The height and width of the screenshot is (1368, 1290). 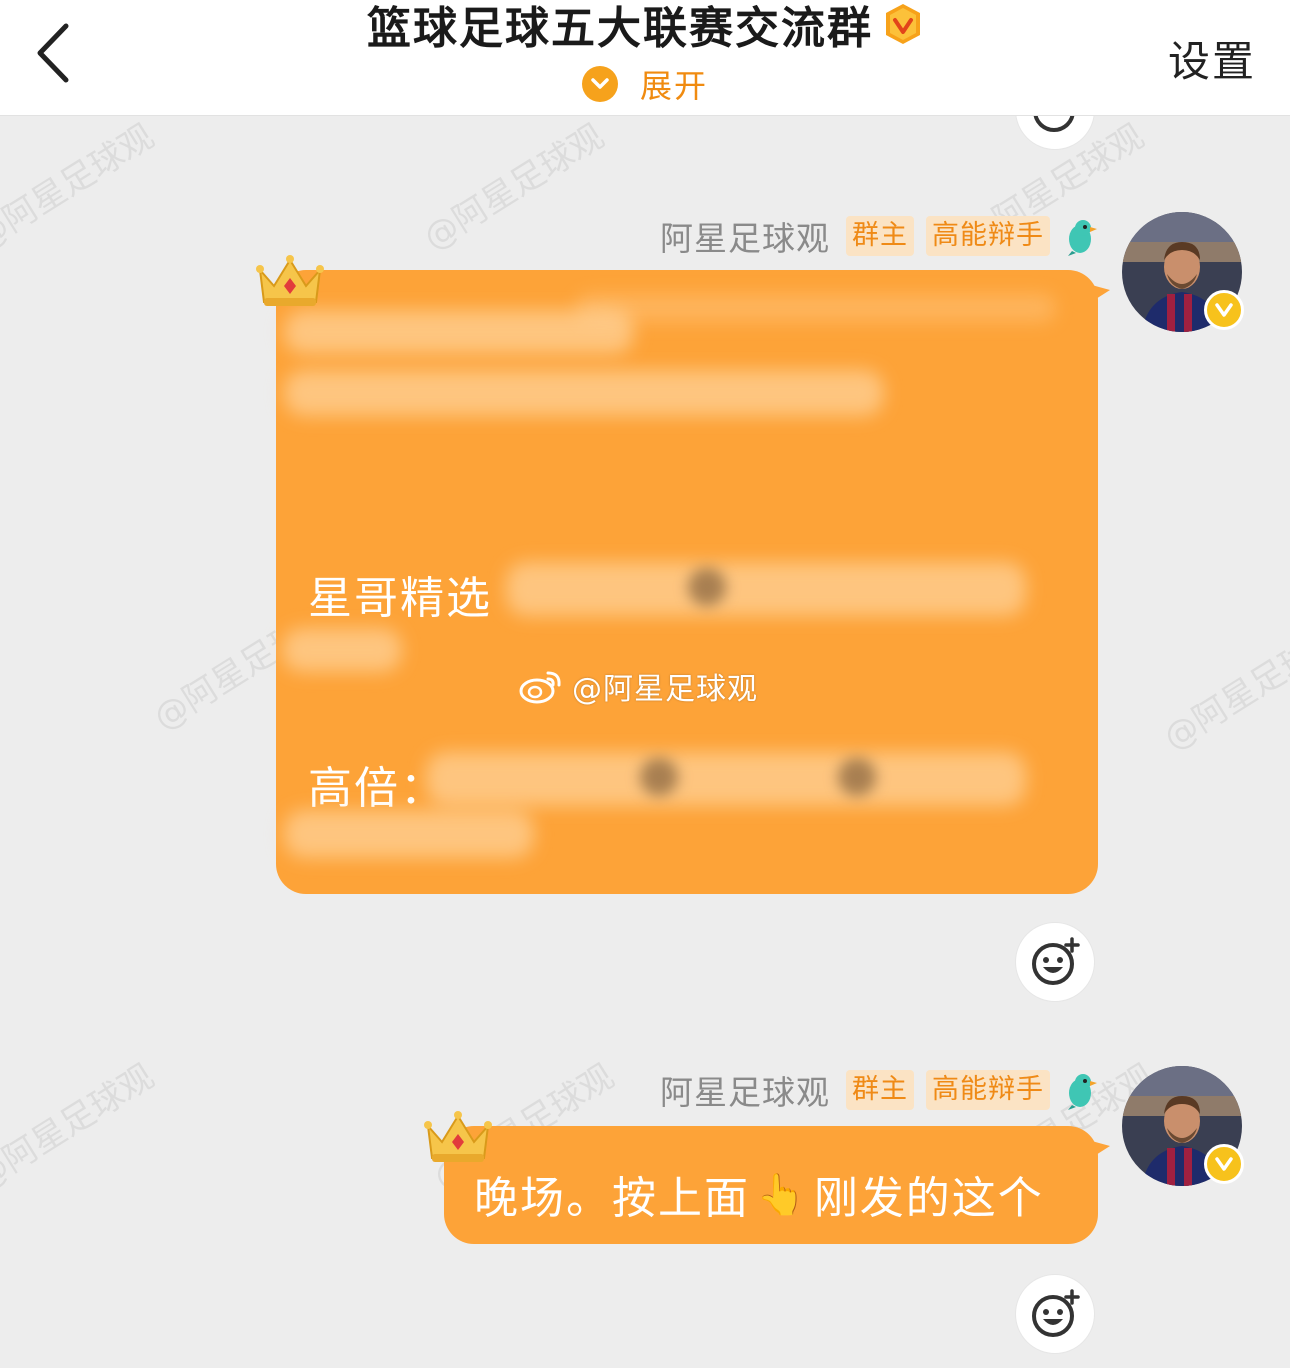 I want to click on message-text-before: 晚场。按上面, so click(x=612, y=1198).